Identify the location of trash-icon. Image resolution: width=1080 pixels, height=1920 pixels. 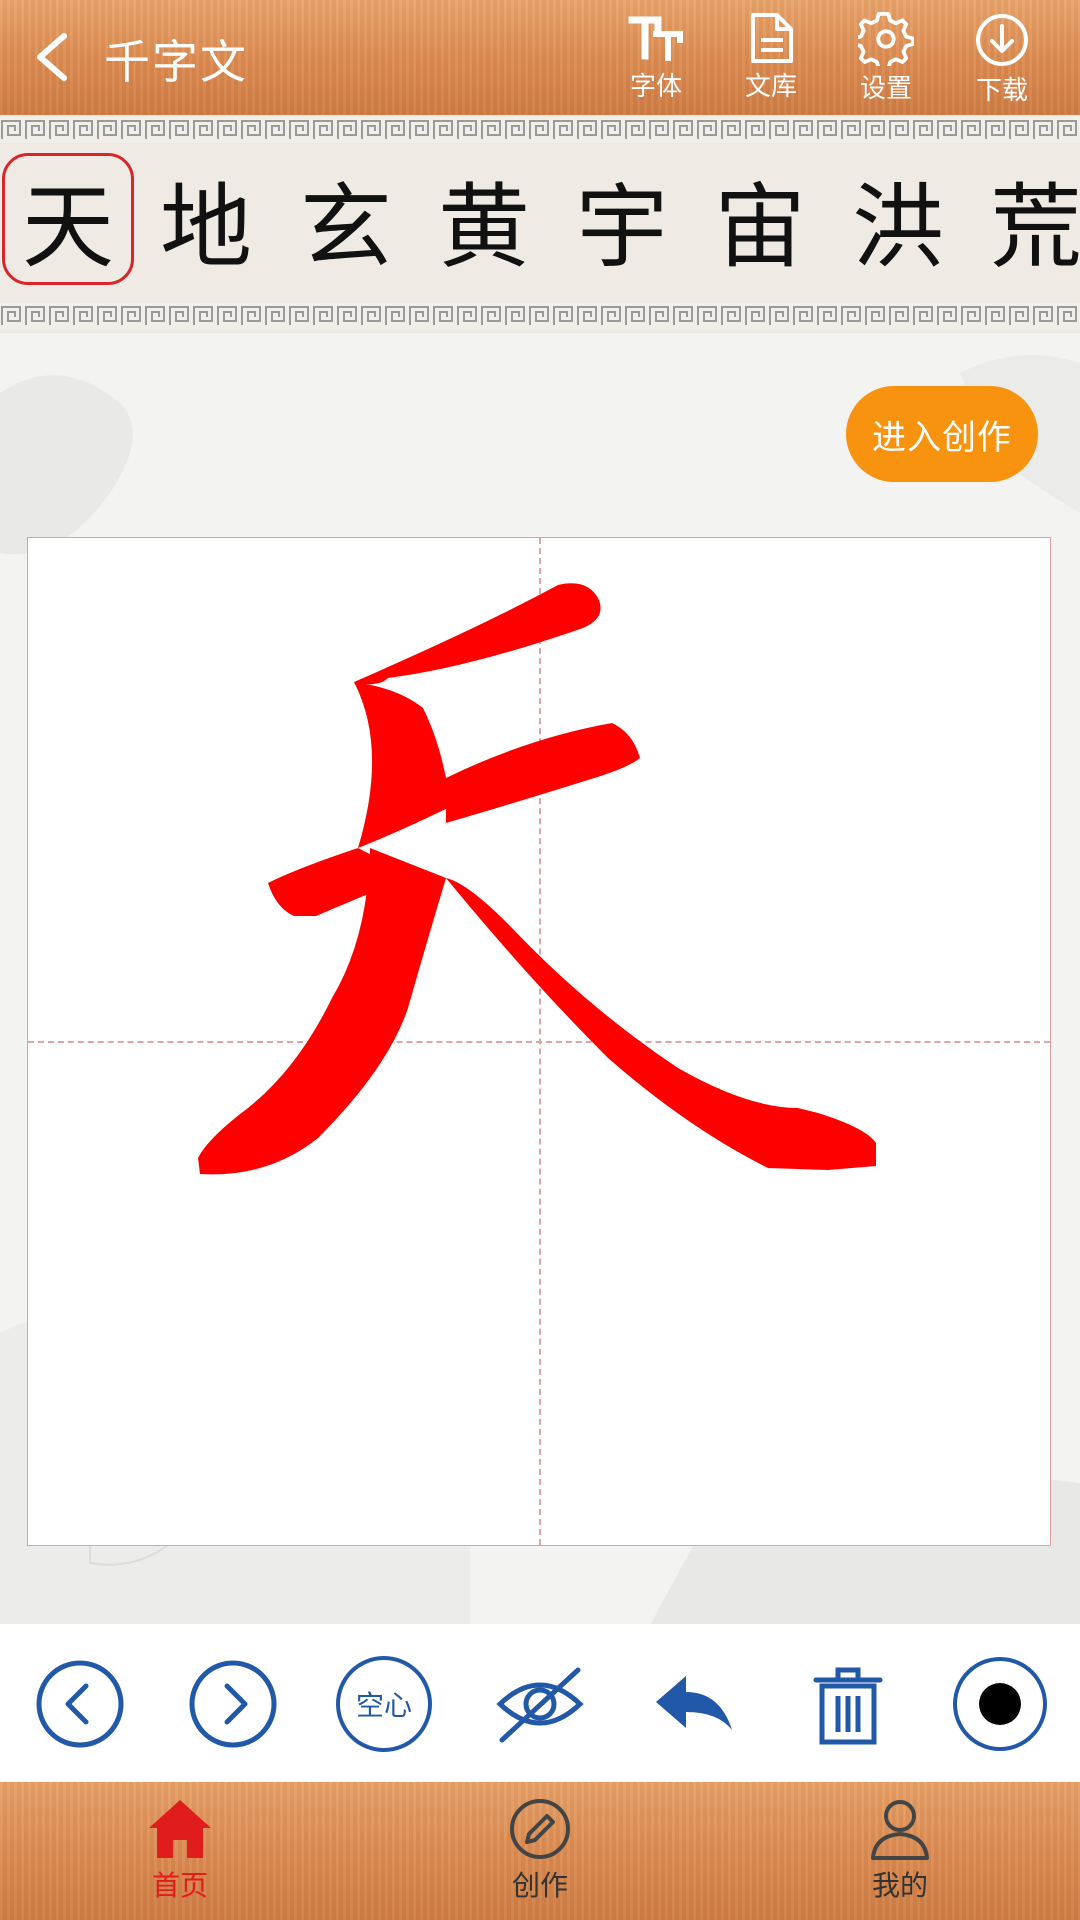
(848, 1706).